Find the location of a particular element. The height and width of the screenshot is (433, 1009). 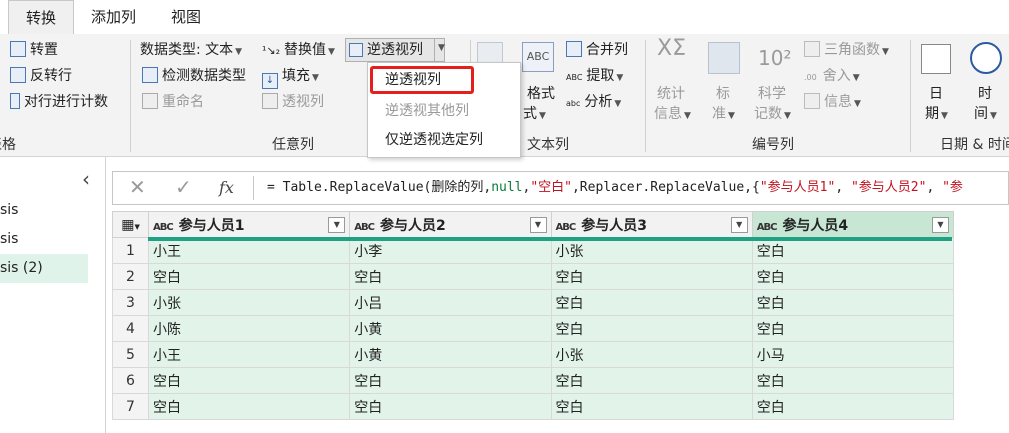

table-row: 2 空白 空白 空白 空白 is located at coordinates (533, 276).